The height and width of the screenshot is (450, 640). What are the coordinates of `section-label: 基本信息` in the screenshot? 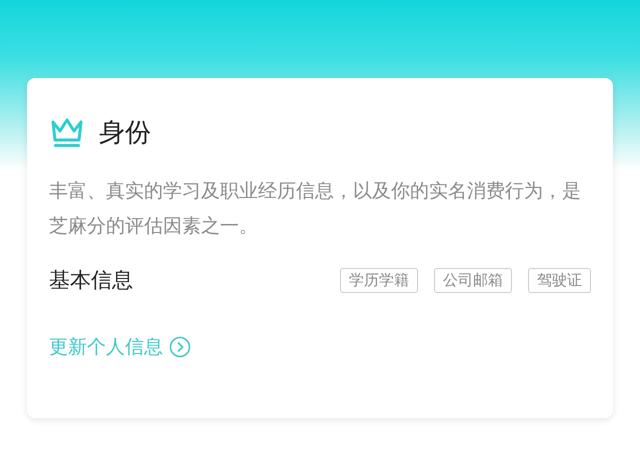 It's located at (91, 280).